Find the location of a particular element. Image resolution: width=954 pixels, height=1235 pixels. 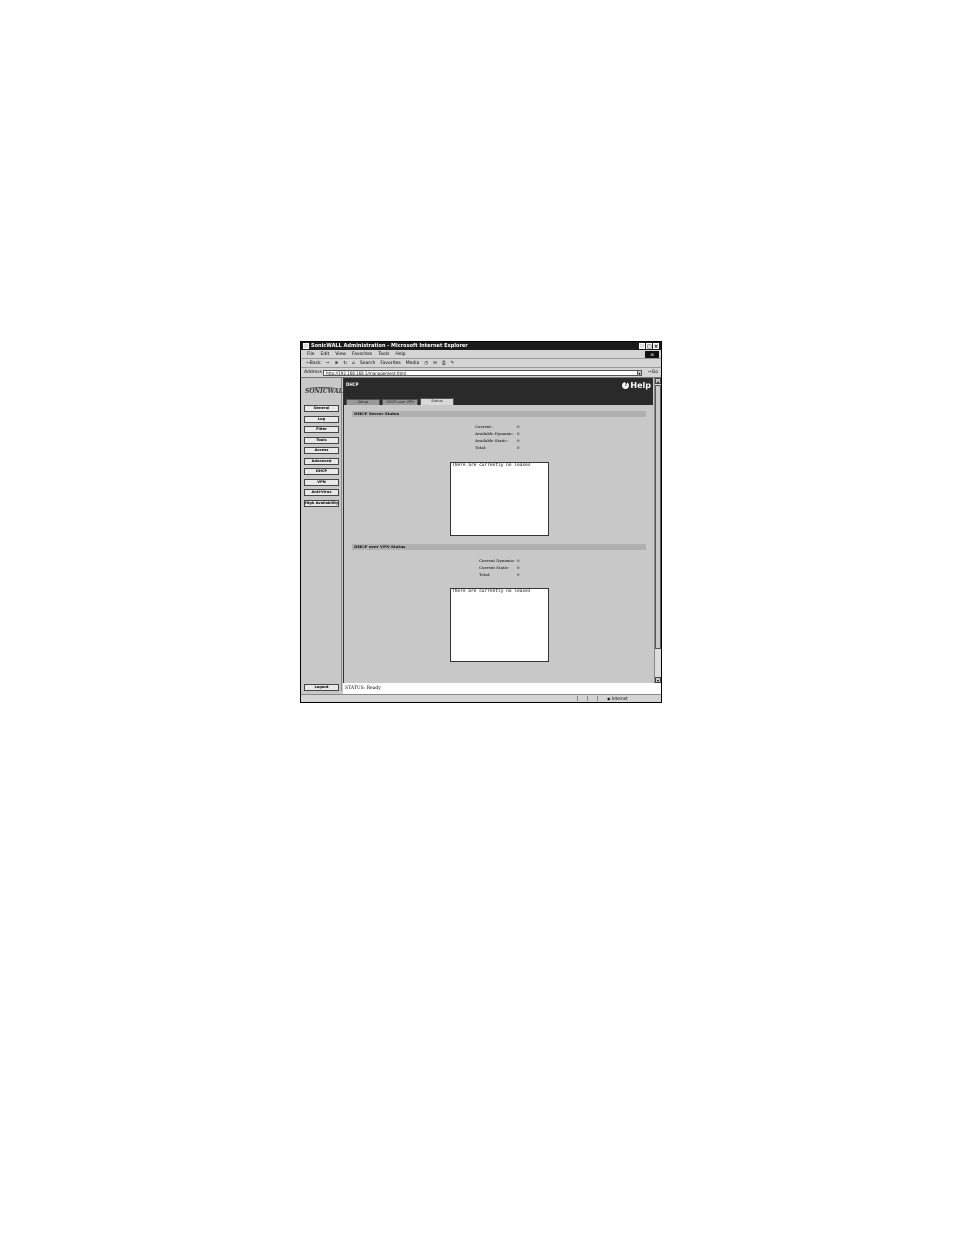

favorites-button: Favorites is located at coordinates (390, 363).